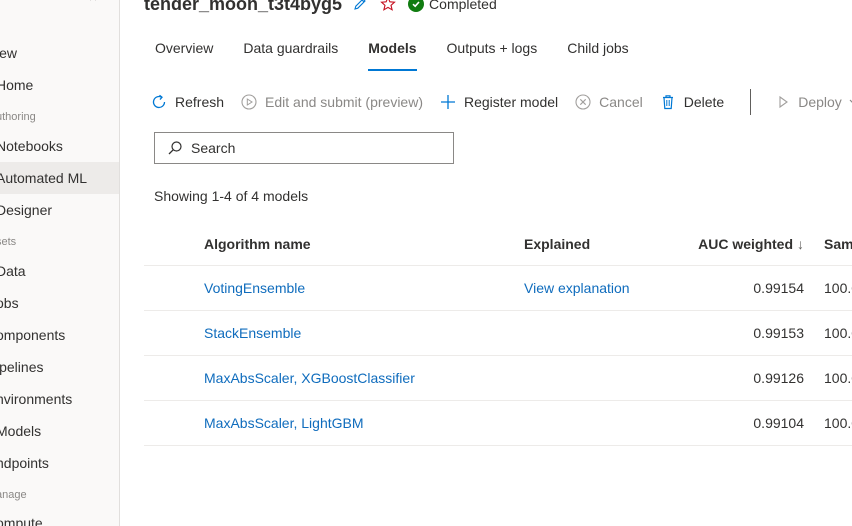 The height and width of the screenshot is (526, 852). What do you see at coordinates (784, 102) in the screenshot?
I see `deploy-play-icon` at bounding box center [784, 102].